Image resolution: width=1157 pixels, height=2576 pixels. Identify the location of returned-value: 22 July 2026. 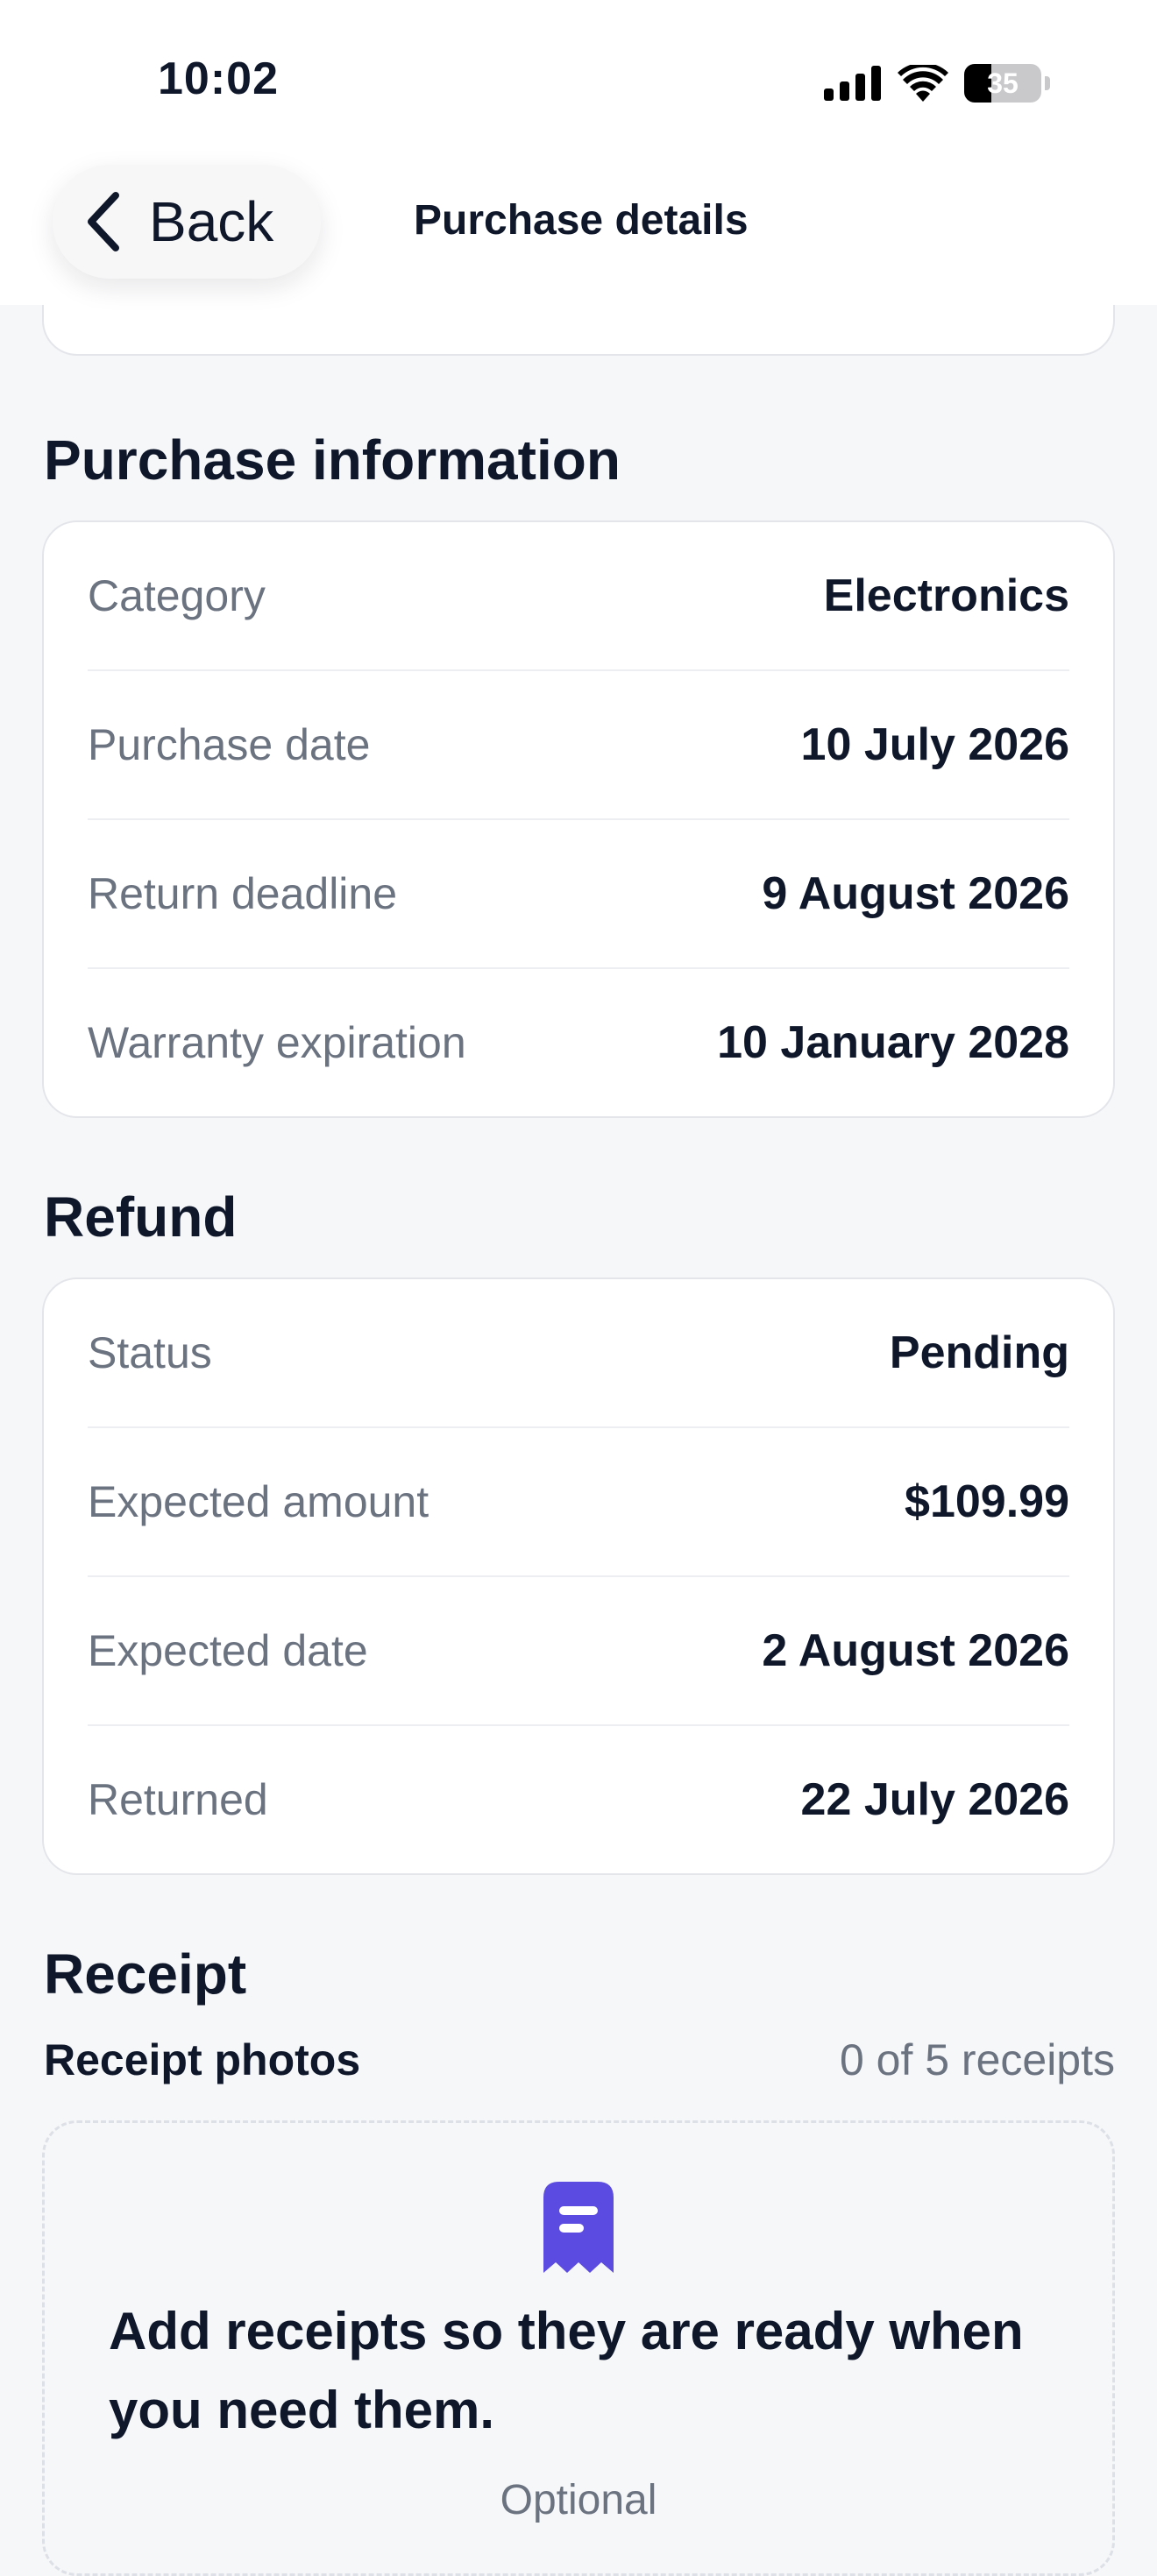
(934, 1799).